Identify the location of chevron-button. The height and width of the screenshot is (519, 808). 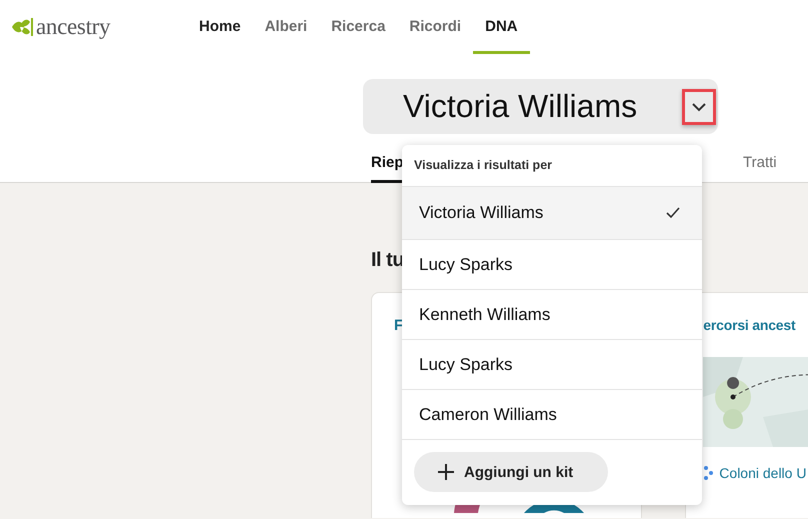
(699, 106).